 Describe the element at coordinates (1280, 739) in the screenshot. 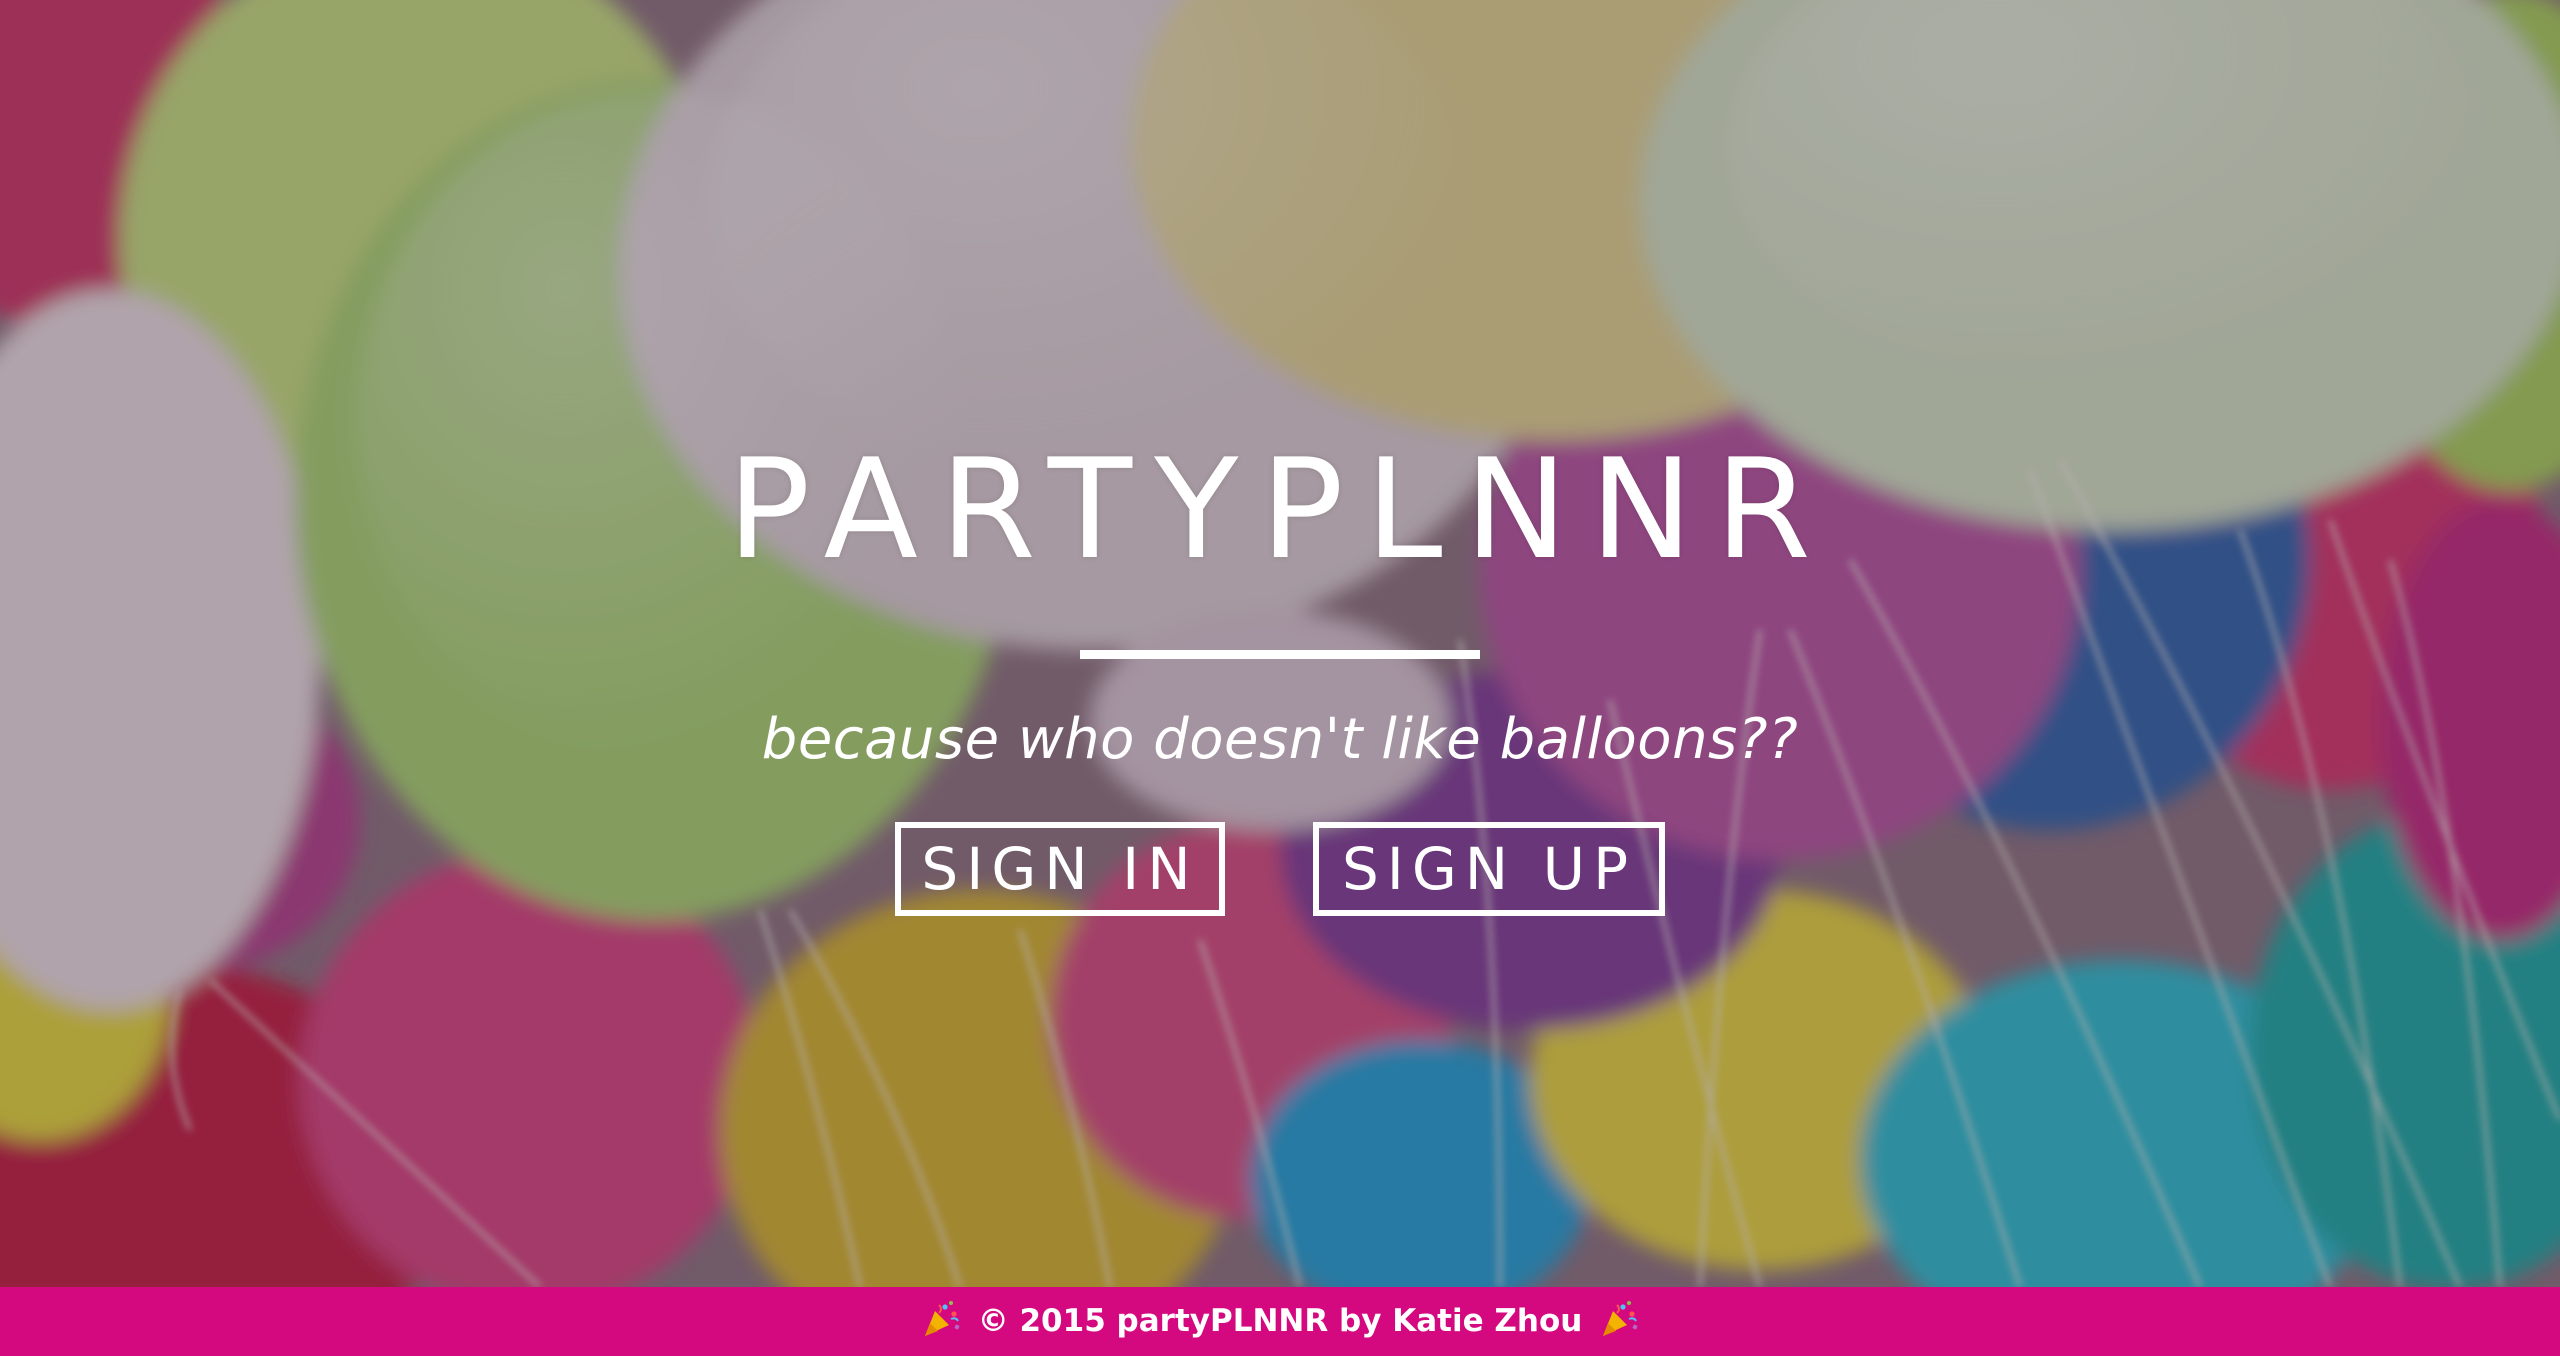

I see `tagline: because who doesn't like balloons??` at that location.